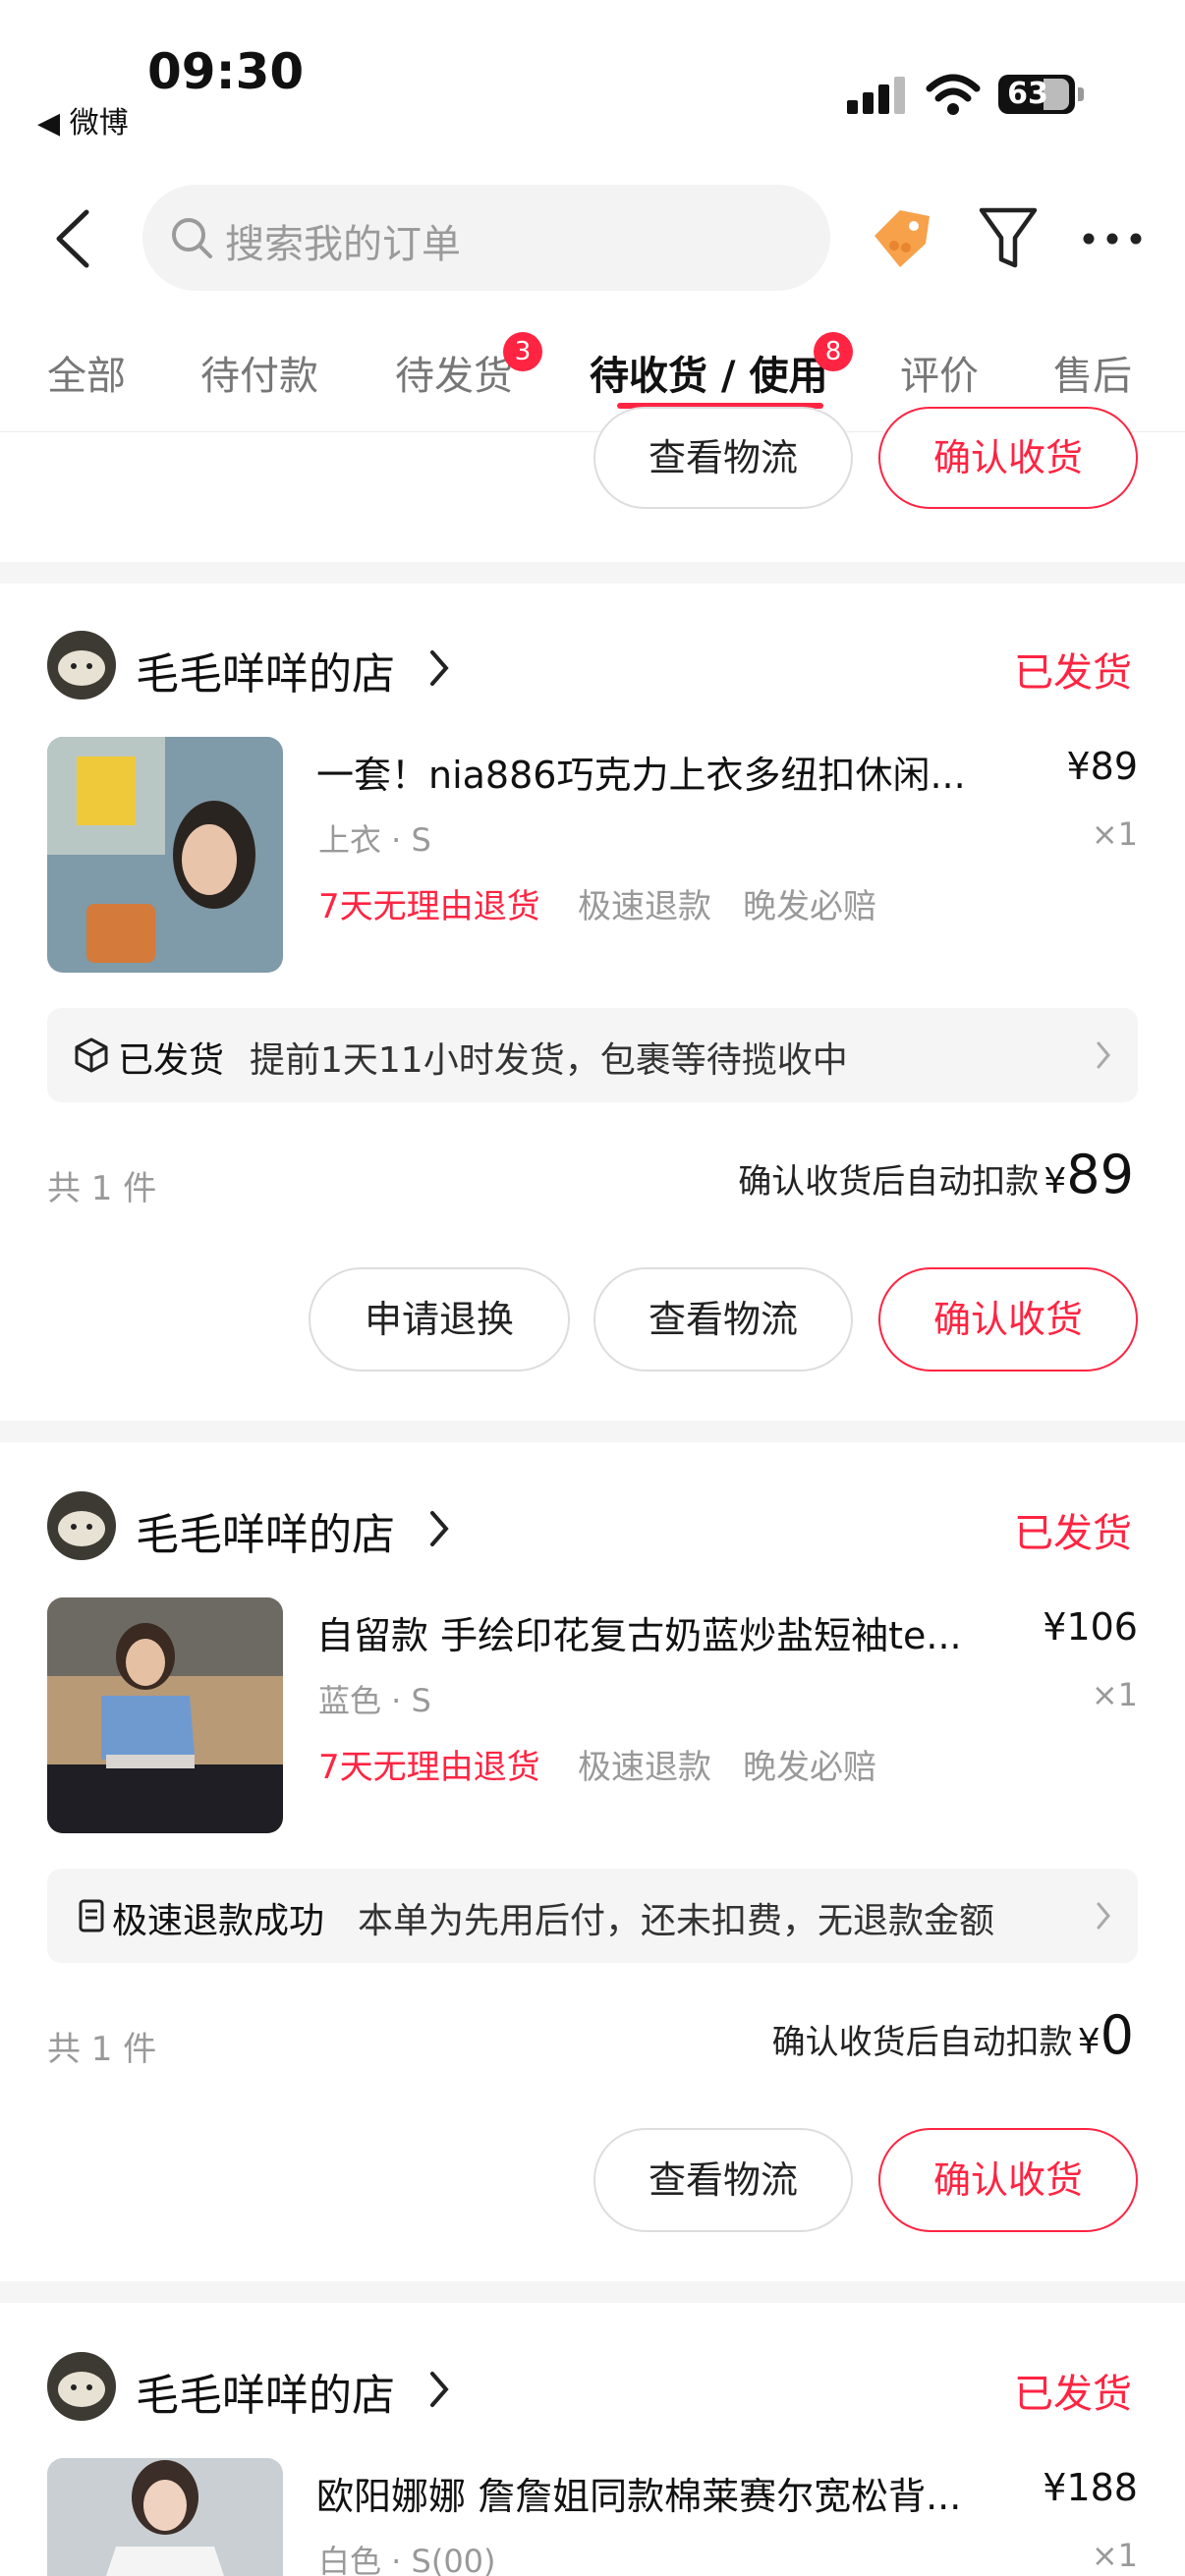 This screenshot has height=2576, width=1185. Describe the element at coordinates (1037, 94) in the screenshot. I see `battery-icon: 63` at that location.